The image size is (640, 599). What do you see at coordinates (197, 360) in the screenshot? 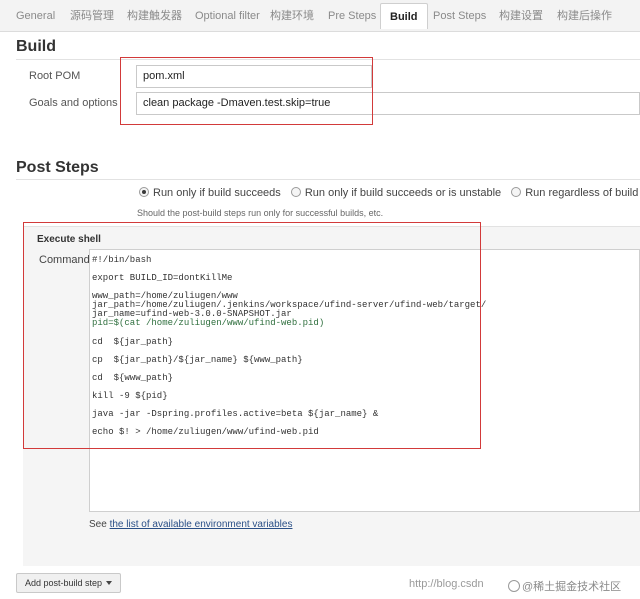
I see `command-line: cp ${jar_path}/${jar_name} ${www_path}` at bounding box center [197, 360].